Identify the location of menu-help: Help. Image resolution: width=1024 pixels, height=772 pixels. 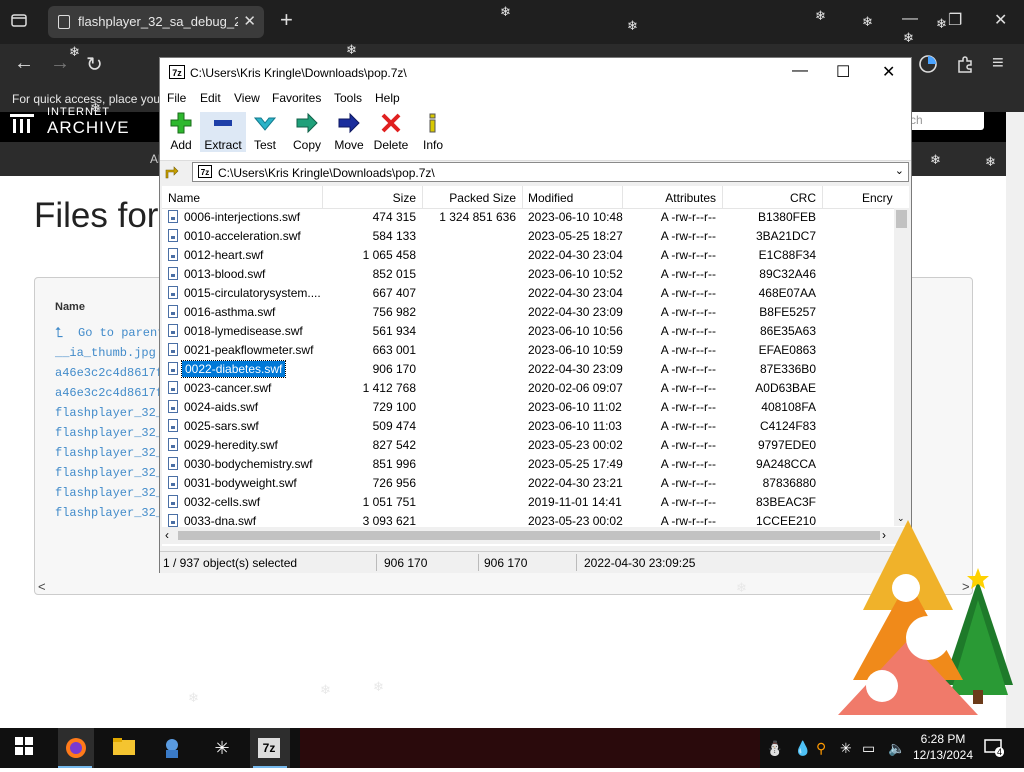
(387, 98).